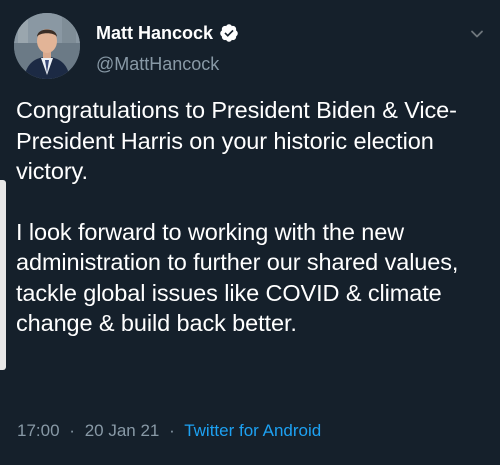 Image resolution: width=500 pixels, height=465 pixels. What do you see at coordinates (229, 33) in the screenshot?
I see `verified-badge-icon` at bounding box center [229, 33].